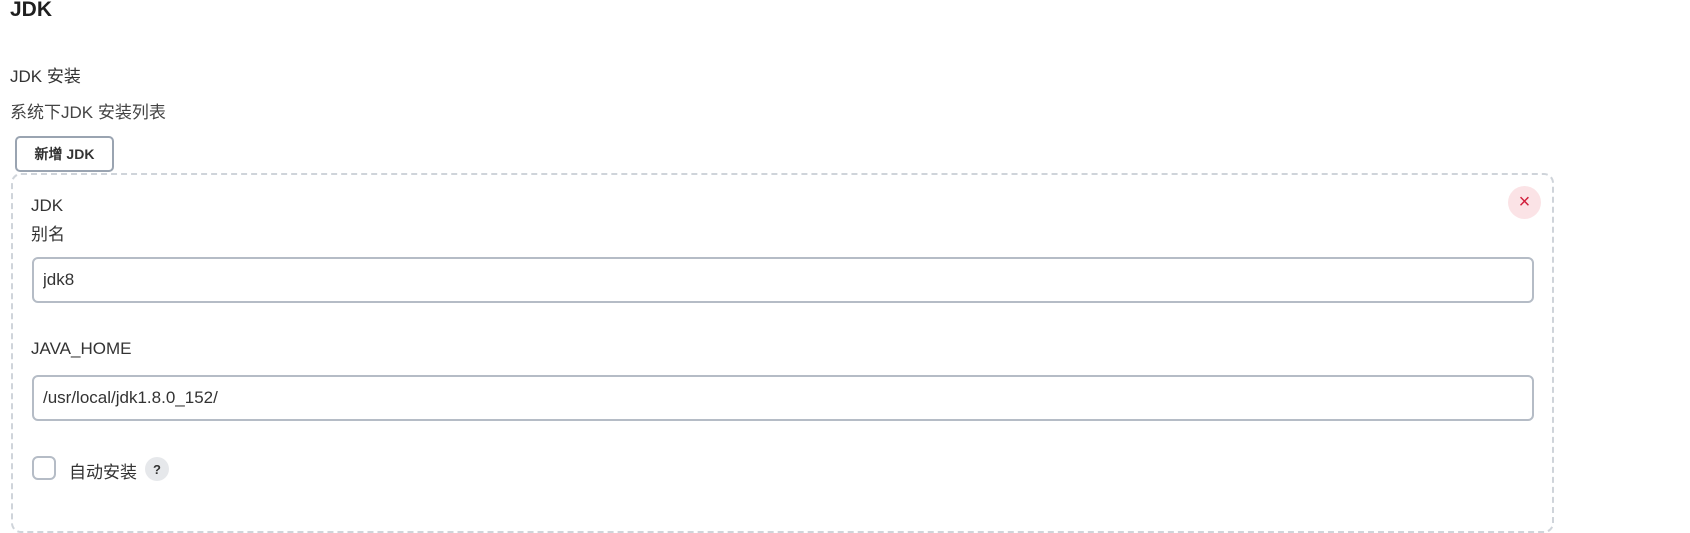 The image size is (1690, 533). I want to click on close-icon: ×, so click(1524, 202).